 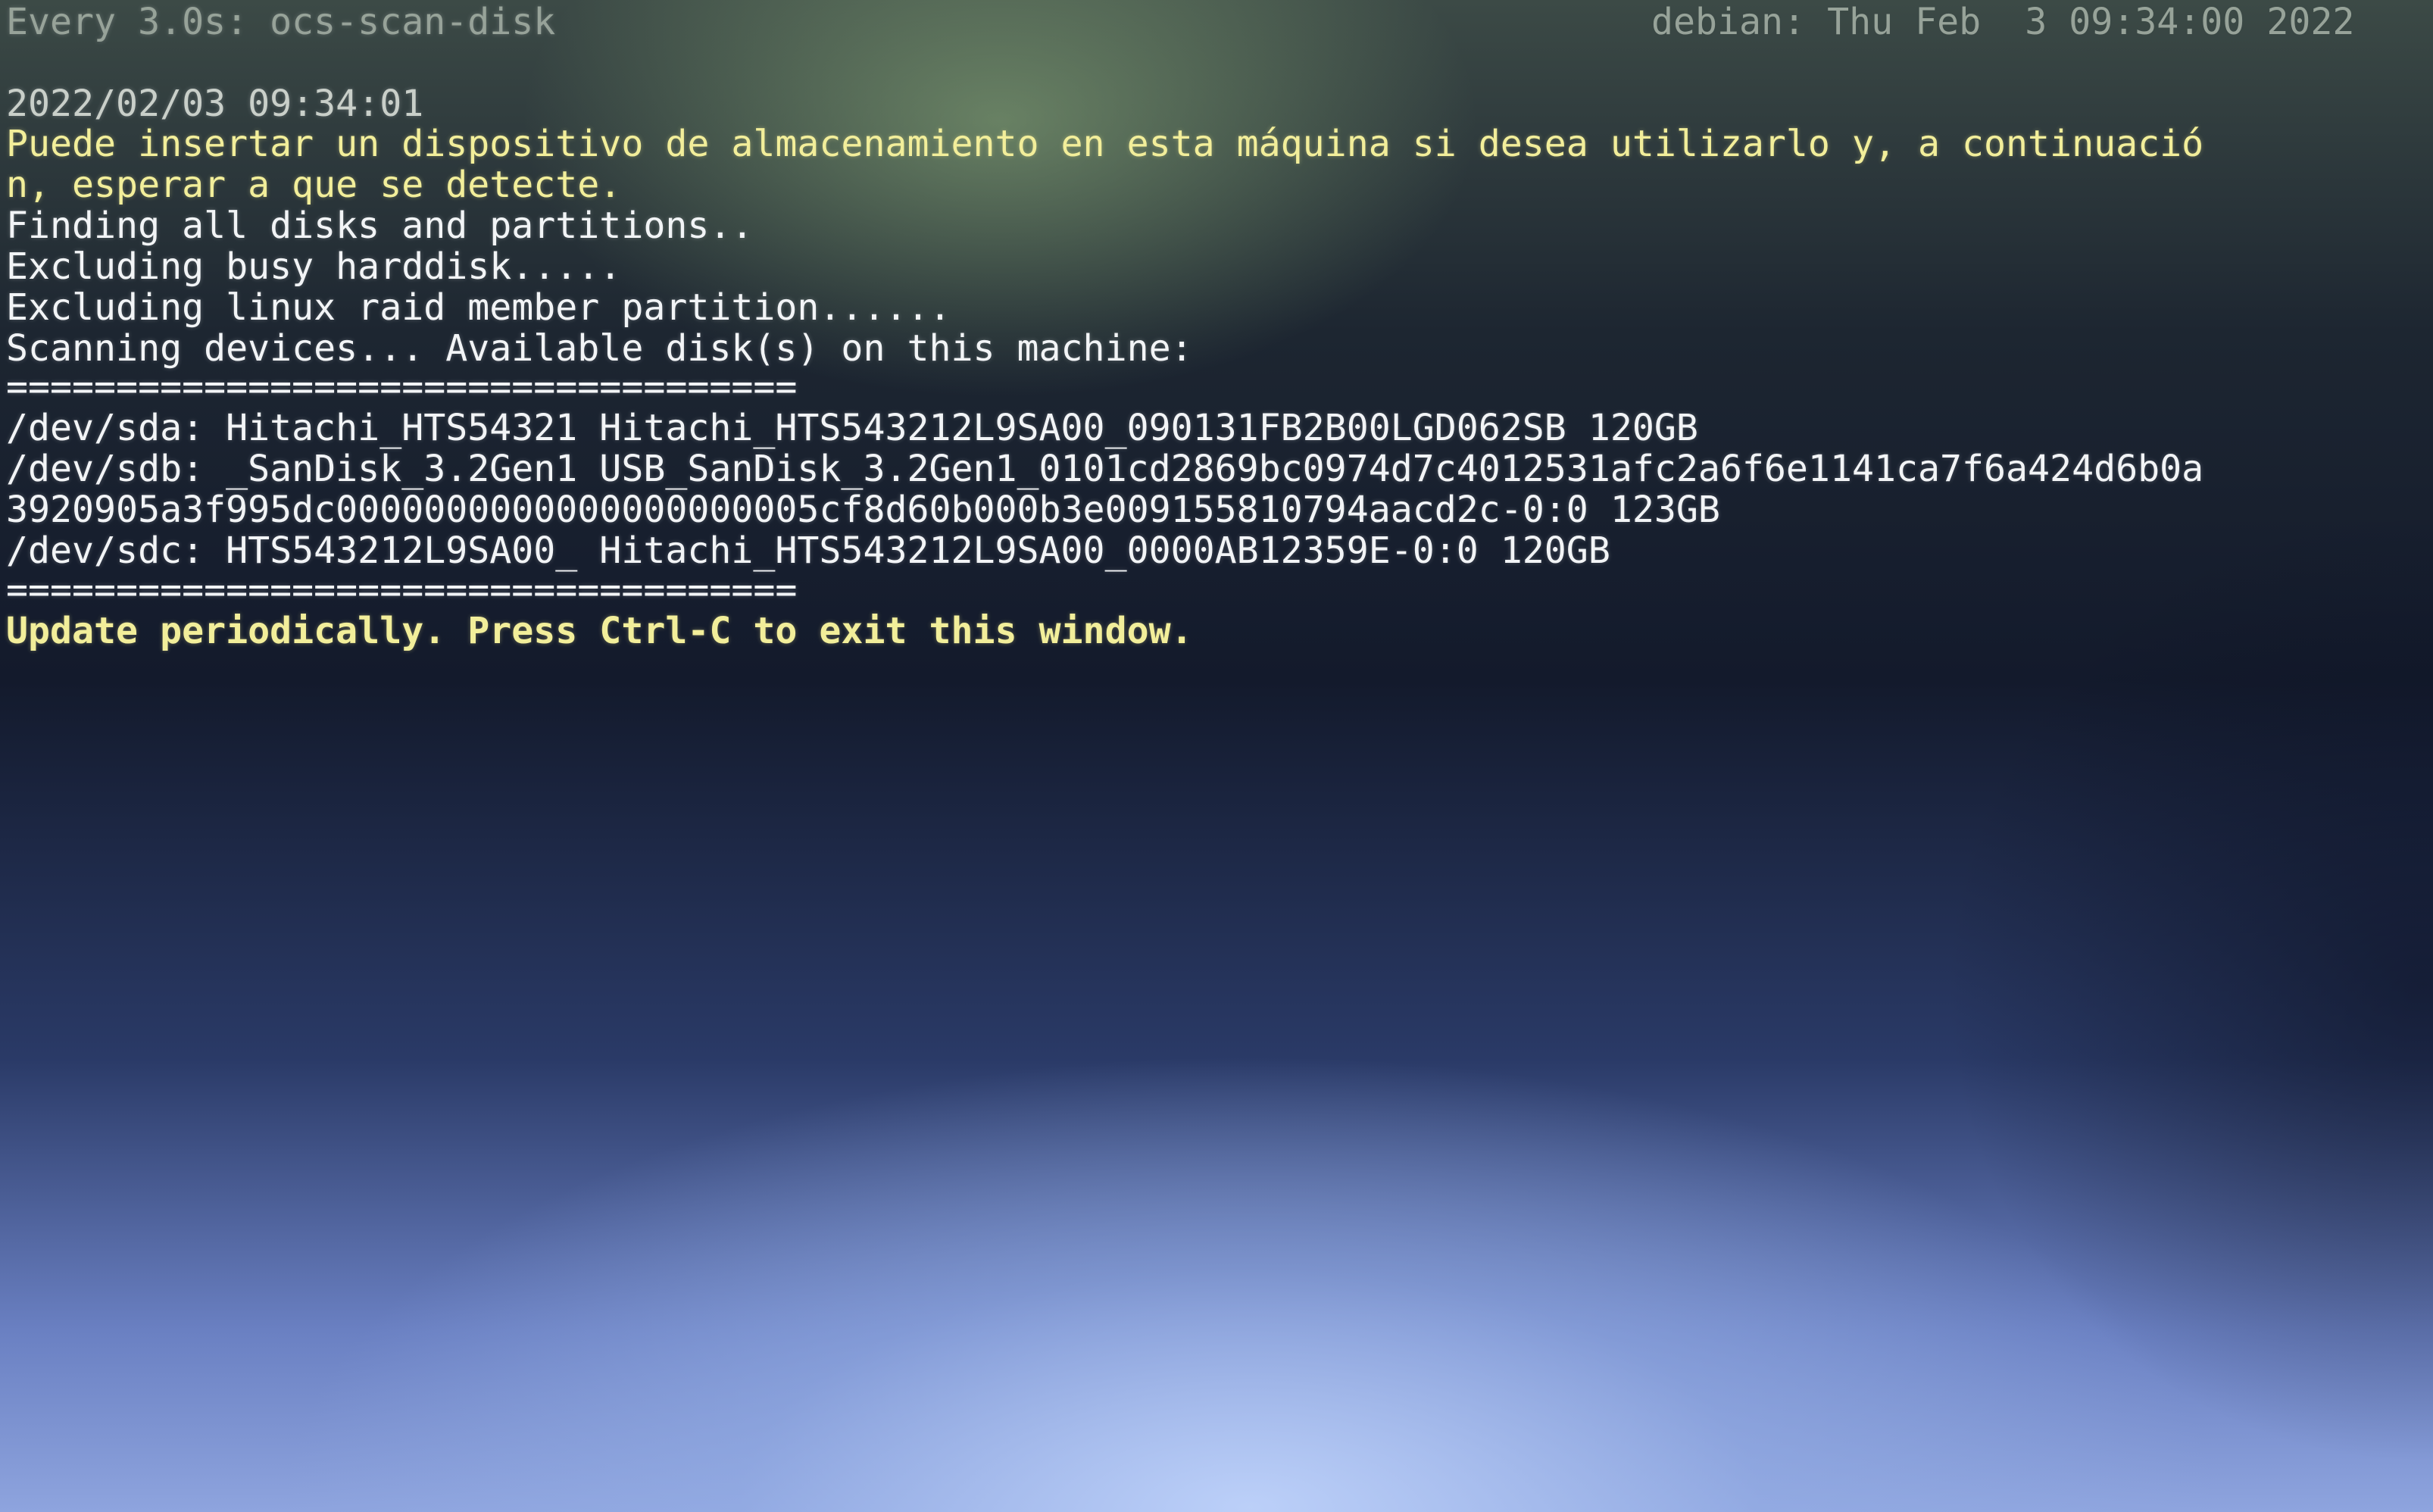 I want to click on finding-disks-line: Finding all disks and partitions.., so click(x=380, y=226).